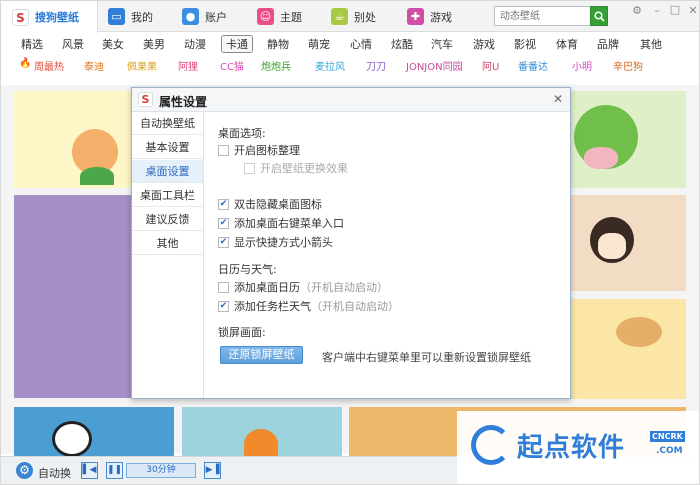 The height and width of the screenshot is (485, 700). What do you see at coordinates (190, 16) in the screenshot?
I see `user-icon: ●` at bounding box center [190, 16].